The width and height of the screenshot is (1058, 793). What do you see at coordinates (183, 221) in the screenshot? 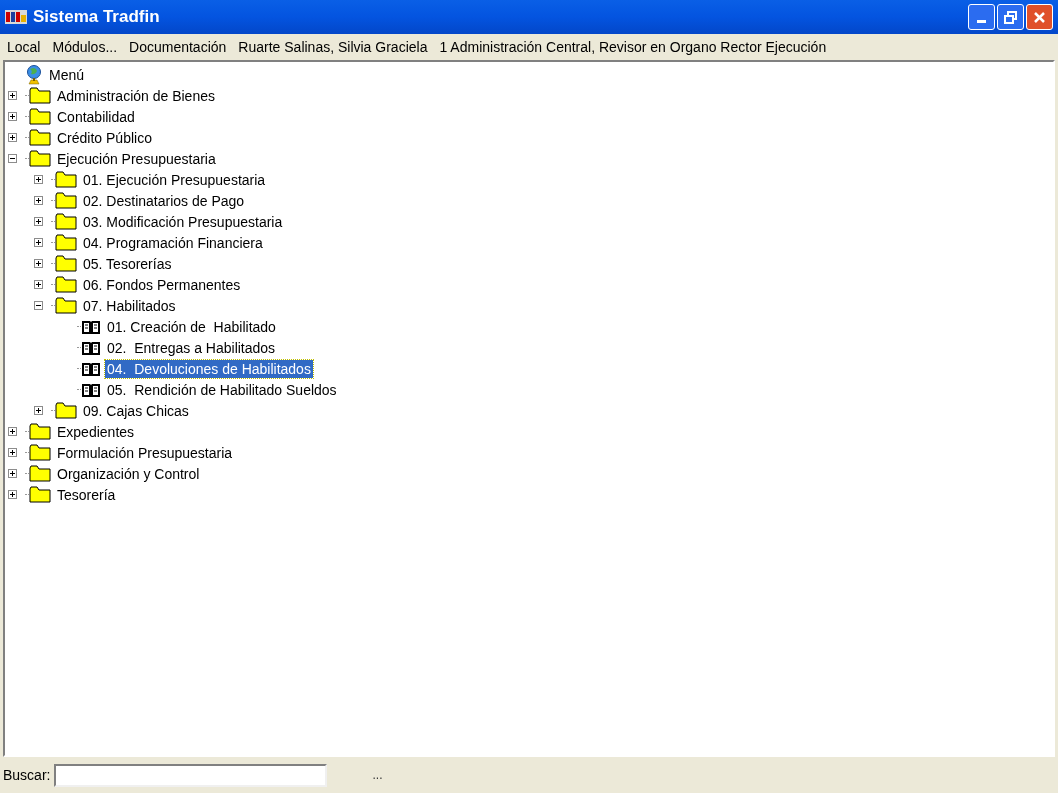
I see `tree-item: 03. Modificación Presupuestaria` at bounding box center [183, 221].